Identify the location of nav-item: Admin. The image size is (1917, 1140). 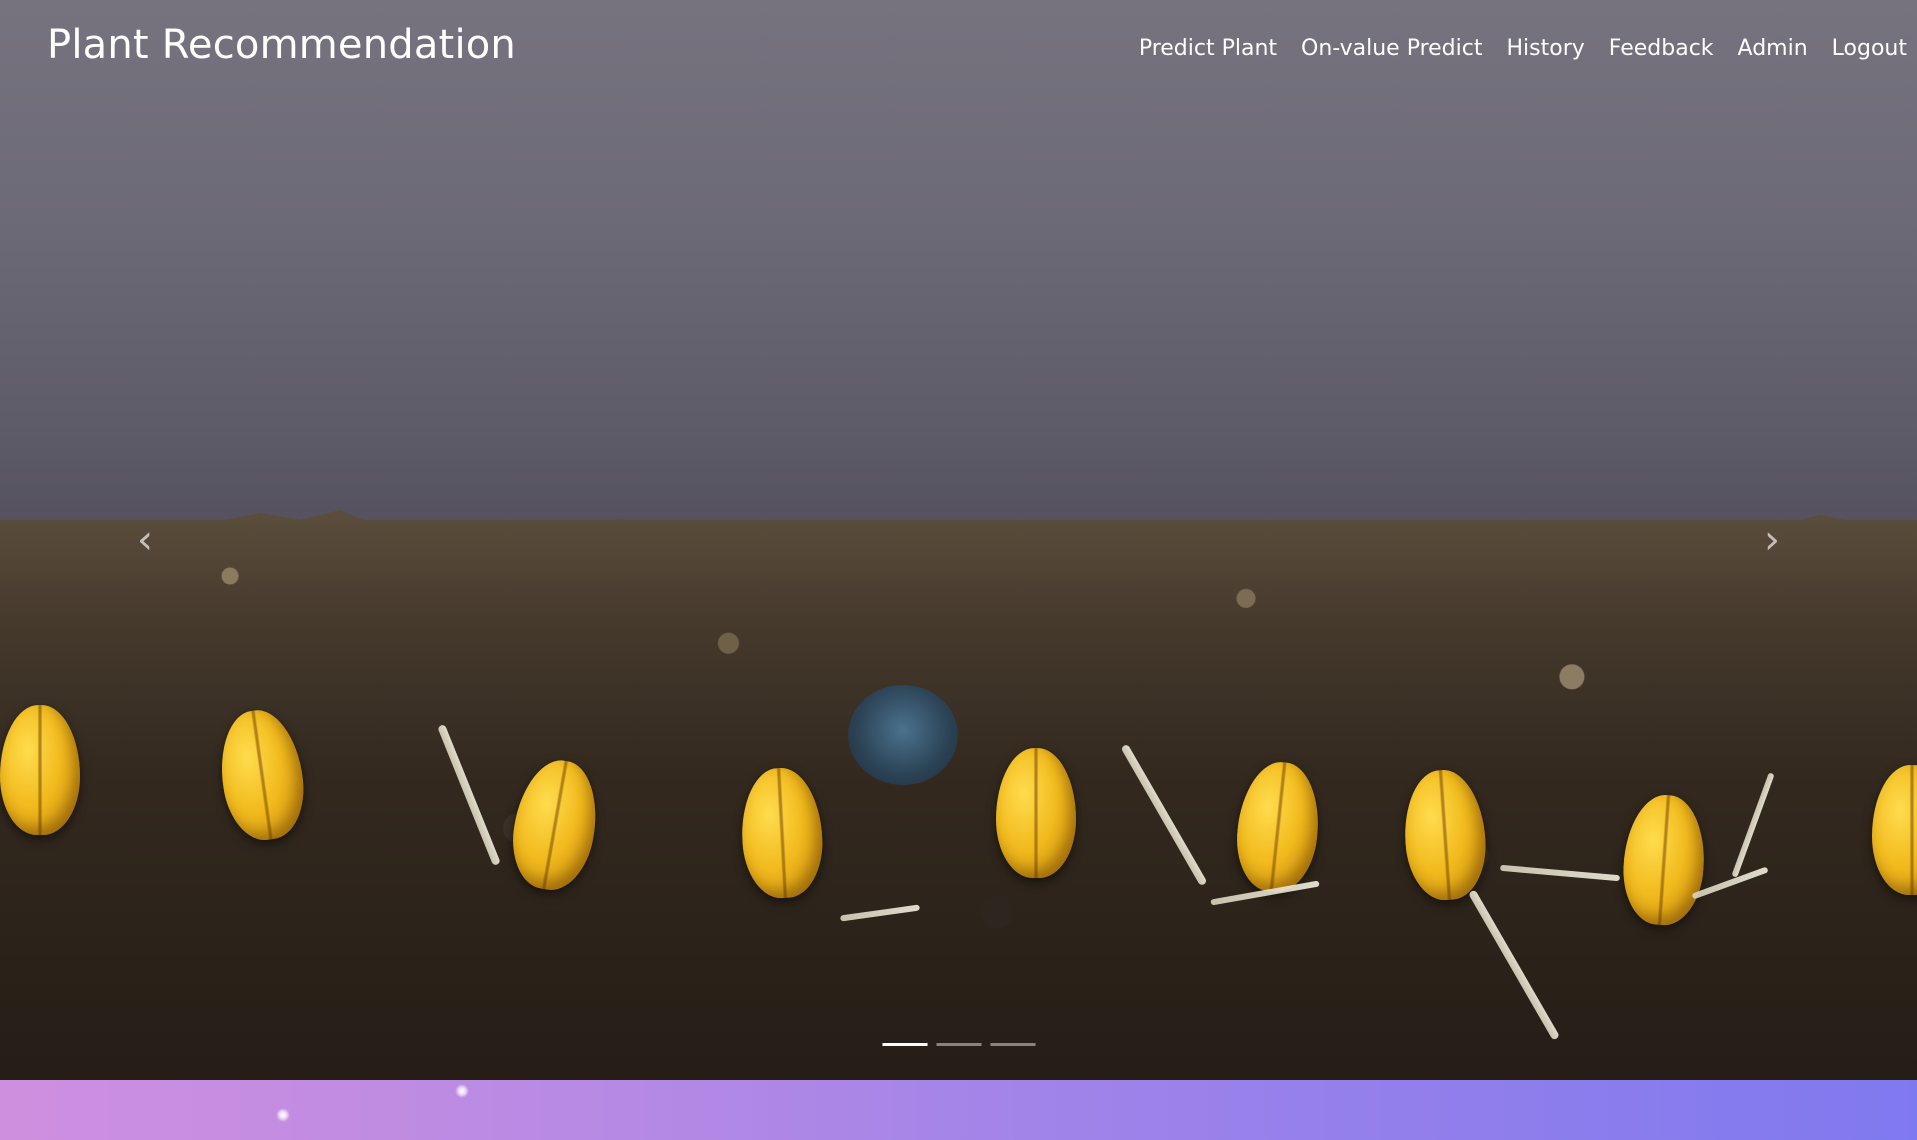
(1773, 48).